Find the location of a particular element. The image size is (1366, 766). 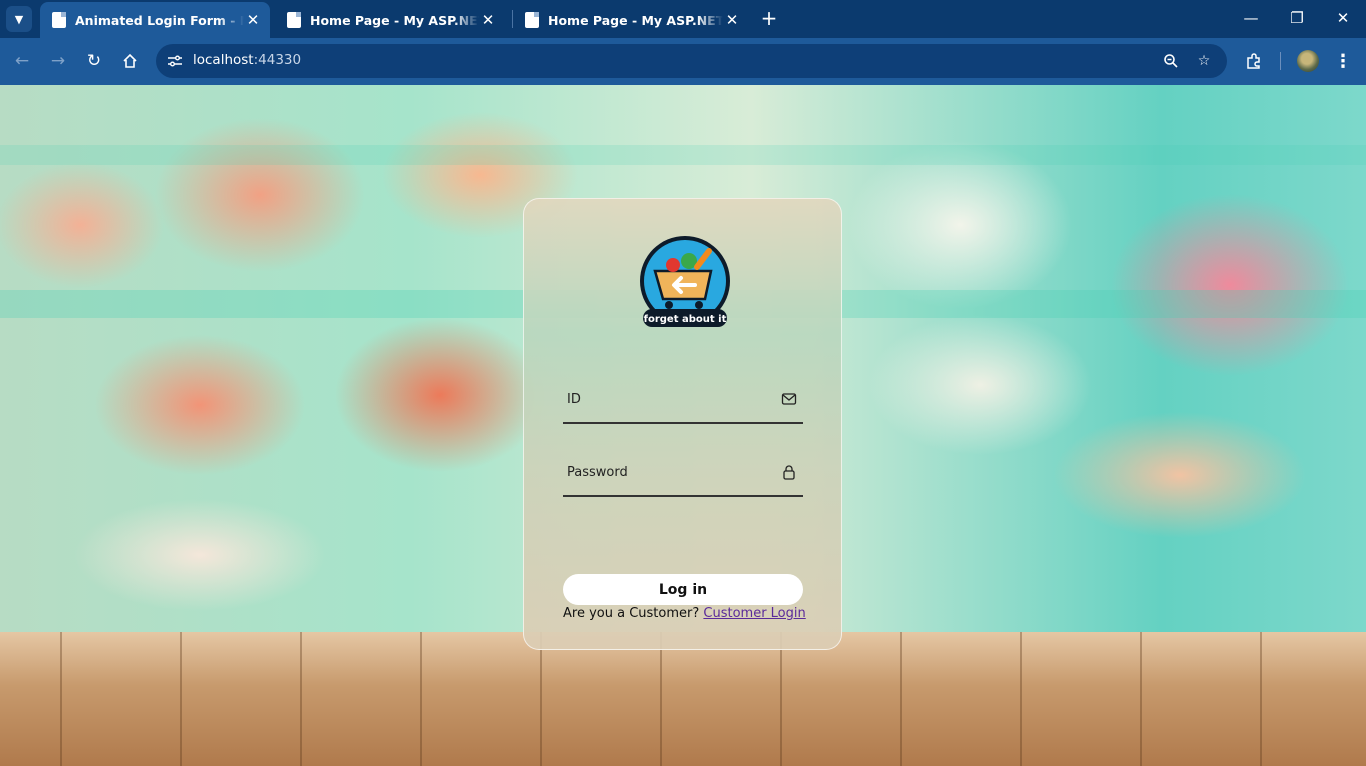

extensions-icon is located at coordinates (1254, 61).